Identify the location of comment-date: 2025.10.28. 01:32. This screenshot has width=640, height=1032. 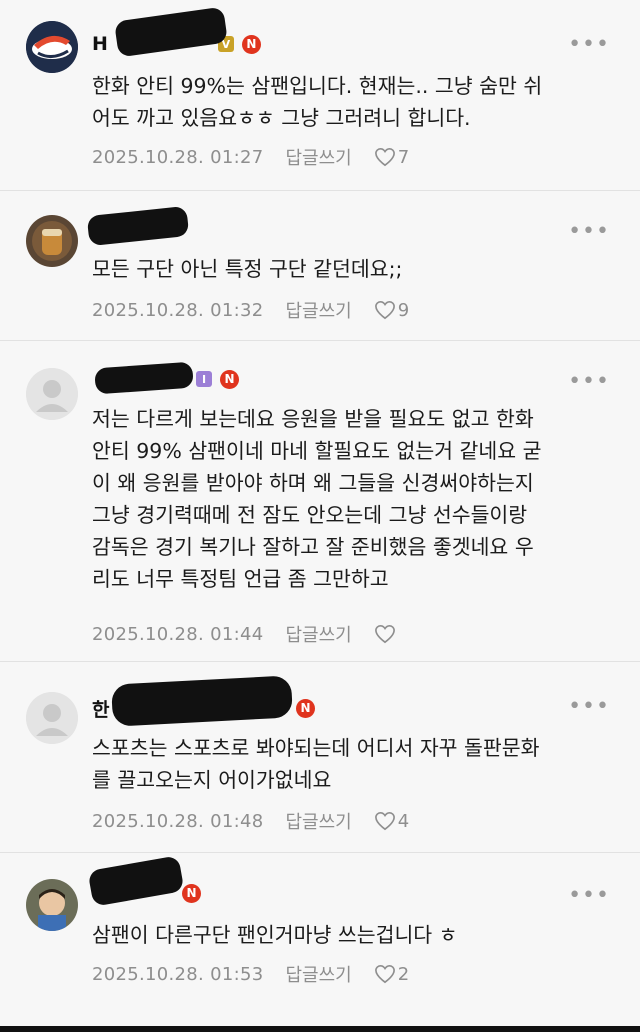
(178, 310).